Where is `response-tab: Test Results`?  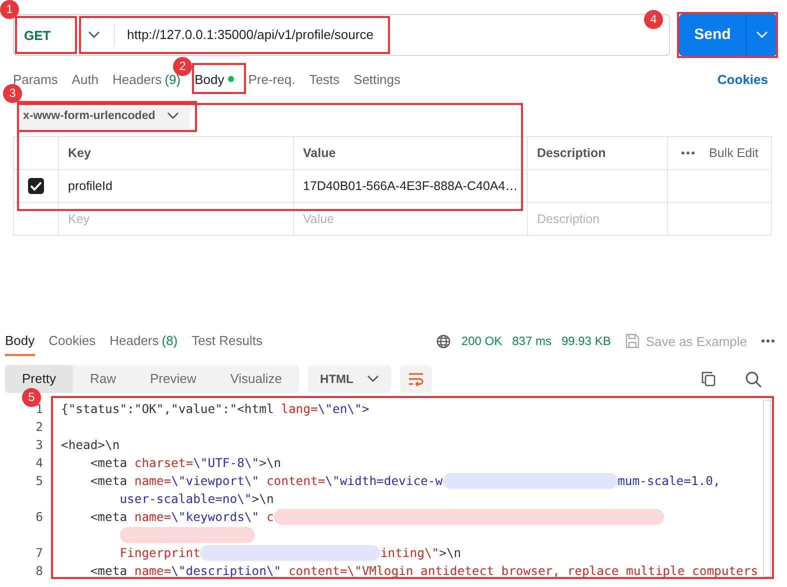
response-tab: Test Results is located at coordinates (227, 343).